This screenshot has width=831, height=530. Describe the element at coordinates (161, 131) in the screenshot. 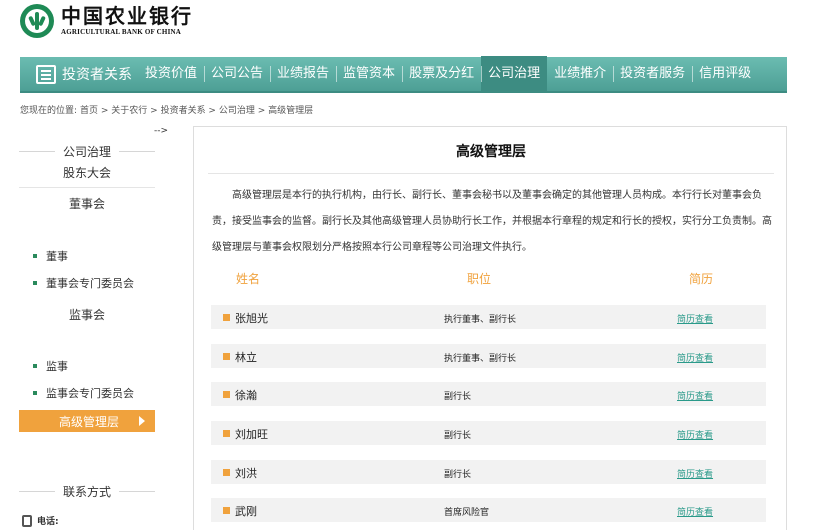

I see `stray-comment-text: -->` at that location.